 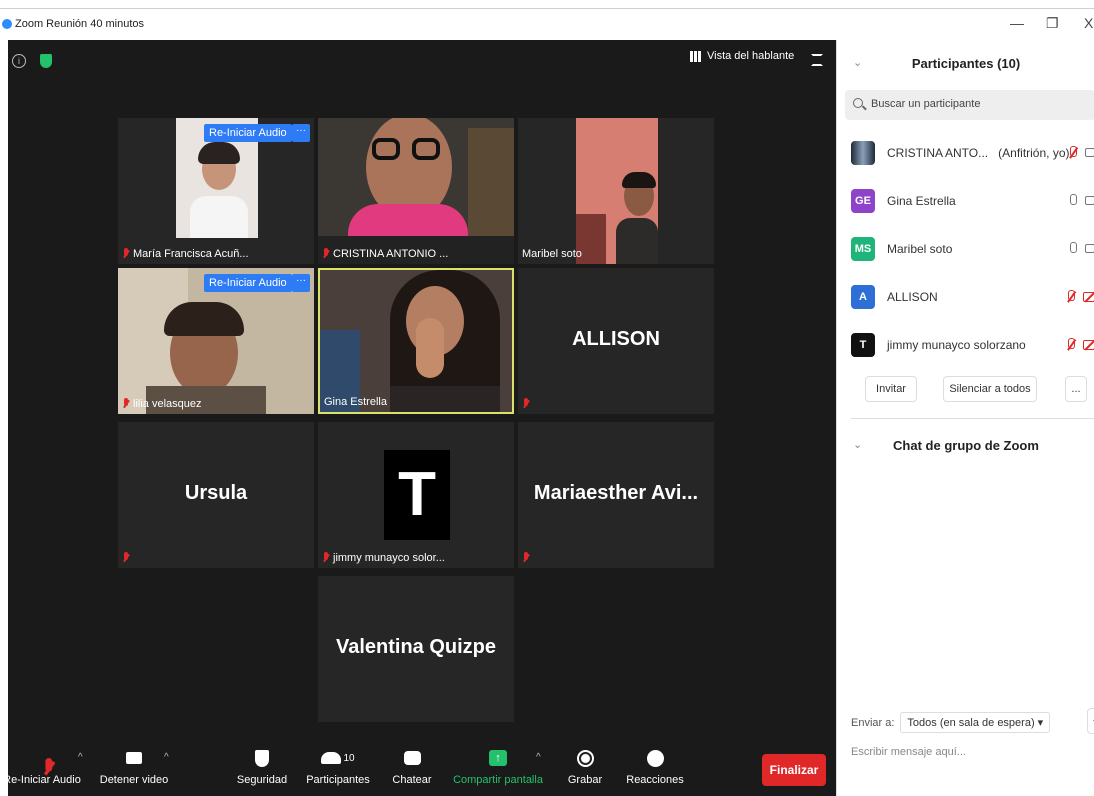 What do you see at coordinates (972, 201) in the screenshot?
I see `participant-row: GE Gina Estrella` at bounding box center [972, 201].